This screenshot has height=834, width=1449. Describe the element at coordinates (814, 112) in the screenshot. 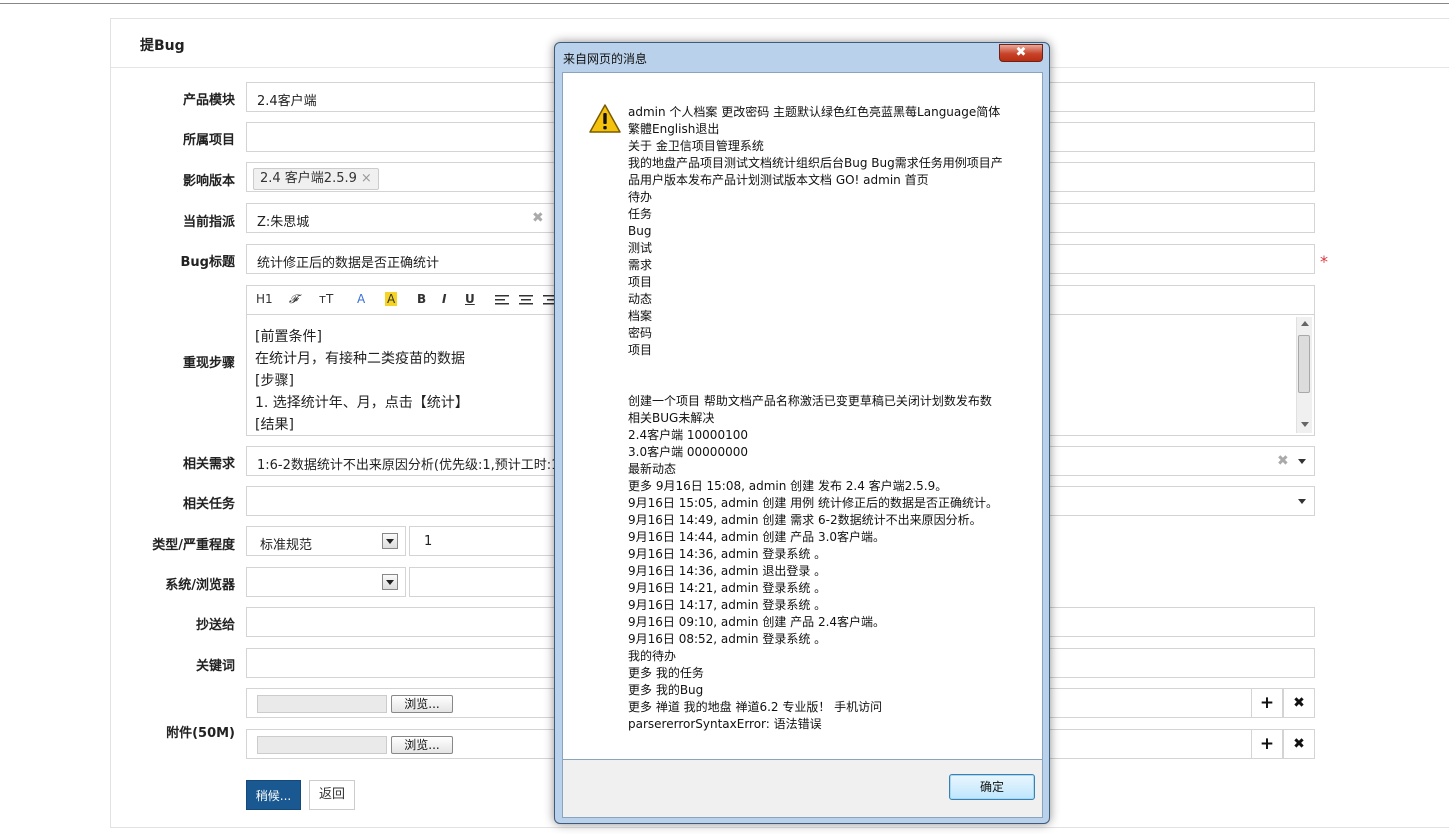

I see `dialog-message-line: admin 个人档案 更改密码 主题默认绿色红色亮蓝黑莓Language简体` at that location.